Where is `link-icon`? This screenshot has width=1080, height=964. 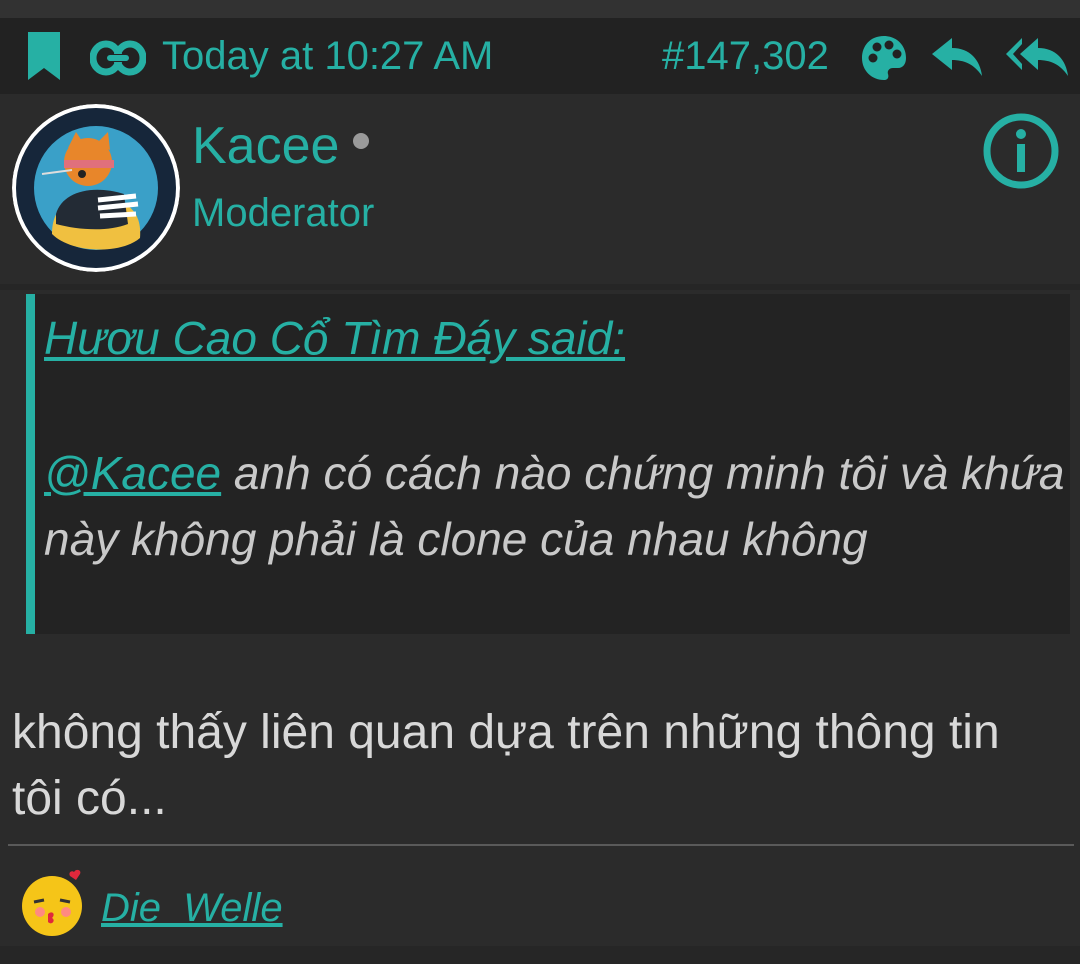
link-icon is located at coordinates (118, 58).